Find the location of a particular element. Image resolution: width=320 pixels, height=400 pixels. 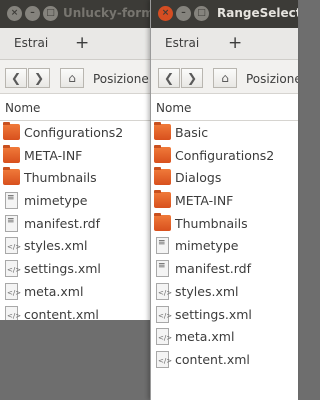

list-item: ≡ mimetype is located at coordinates (224, 245).